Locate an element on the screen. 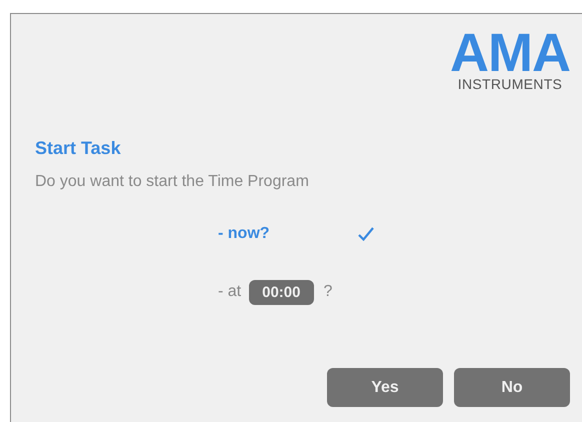 The width and height of the screenshot is (582, 422). yes-button: Yes is located at coordinates (385, 387).